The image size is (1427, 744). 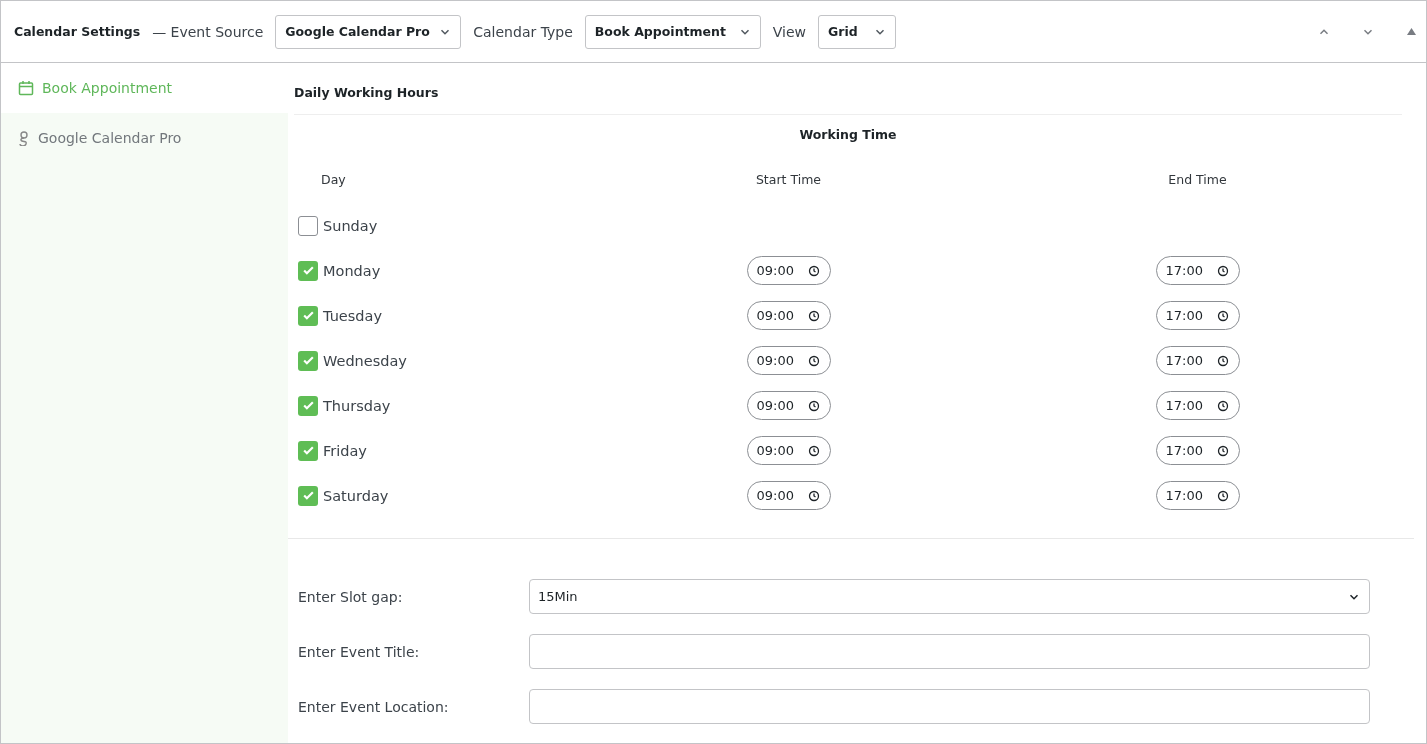 I want to click on day-label: Friday, so click(x=345, y=450).